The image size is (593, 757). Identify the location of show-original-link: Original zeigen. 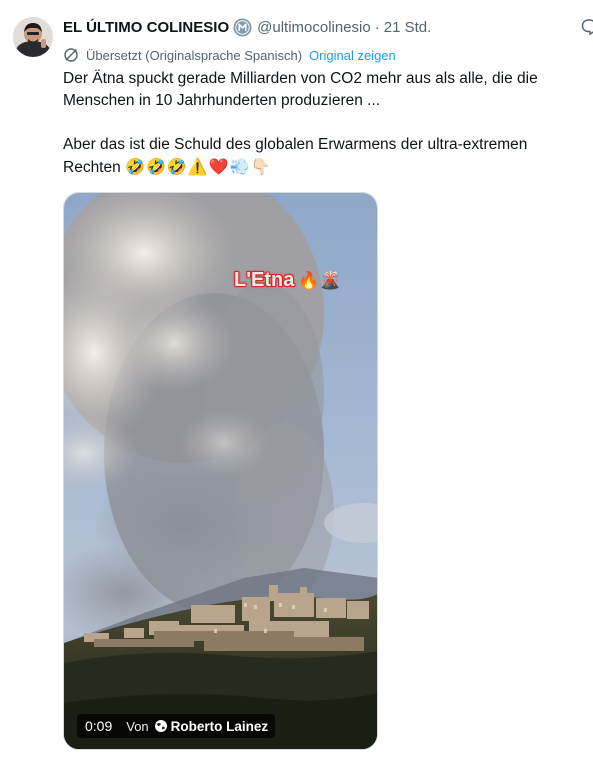
(352, 55).